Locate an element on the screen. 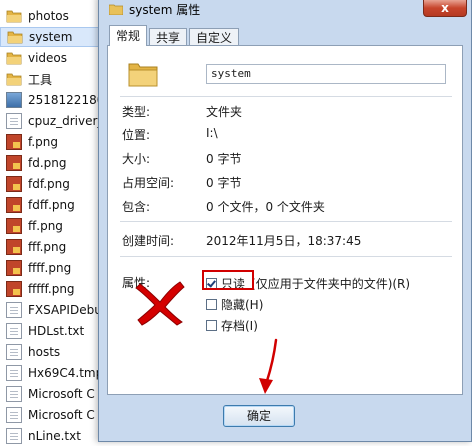 The height and width of the screenshot is (446, 472). file-item: f.png is located at coordinates (32, 142).